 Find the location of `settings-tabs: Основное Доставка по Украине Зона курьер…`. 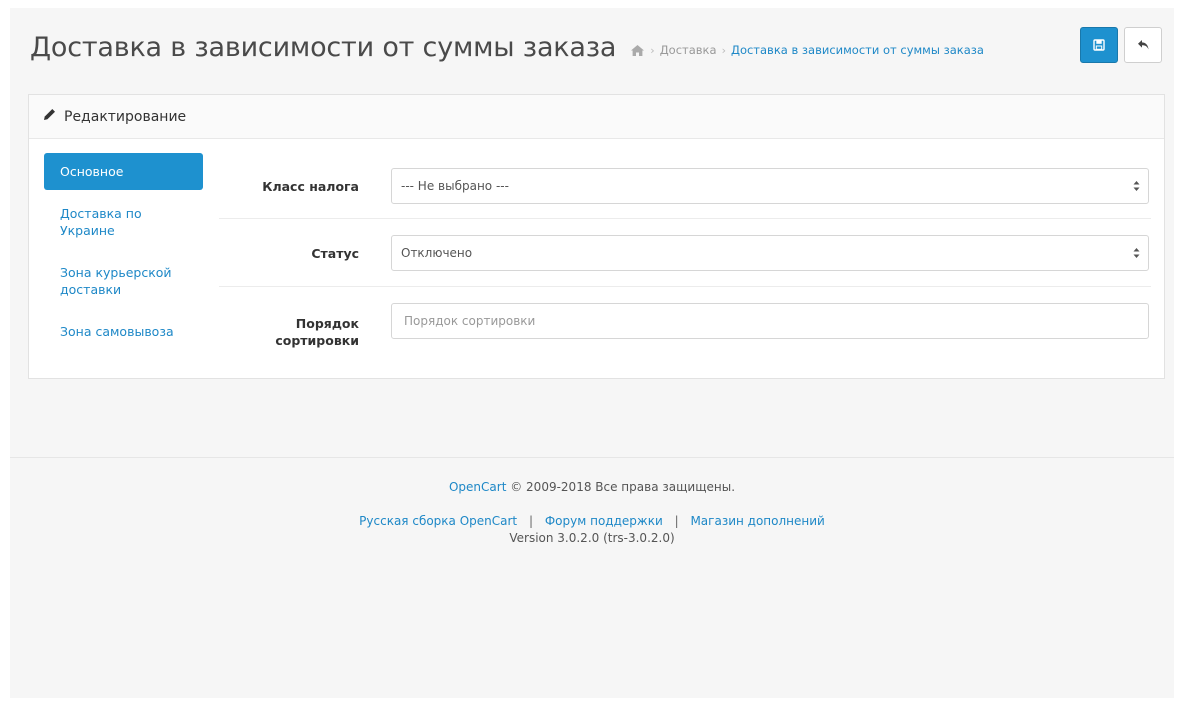

settings-tabs: Основное Доставка по Украине Зона курьер… is located at coordinates (123, 246).